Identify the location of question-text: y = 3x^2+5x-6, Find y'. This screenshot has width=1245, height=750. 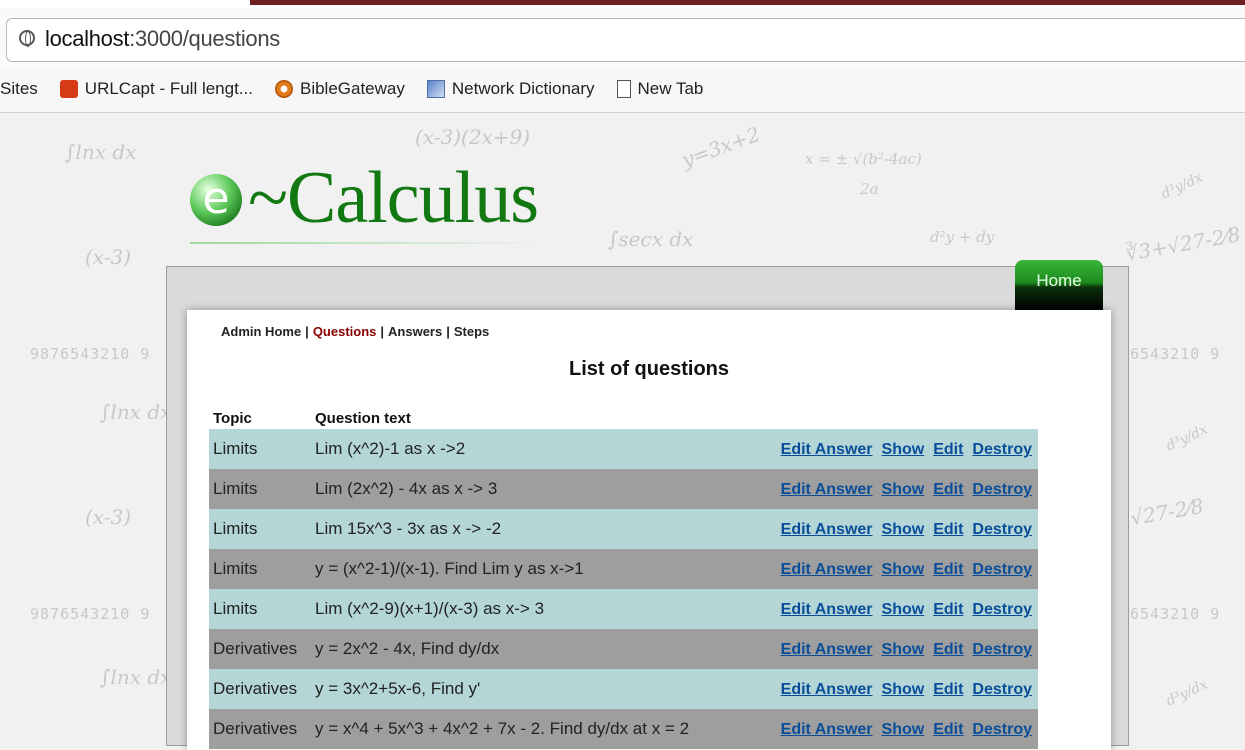
(524, 689).